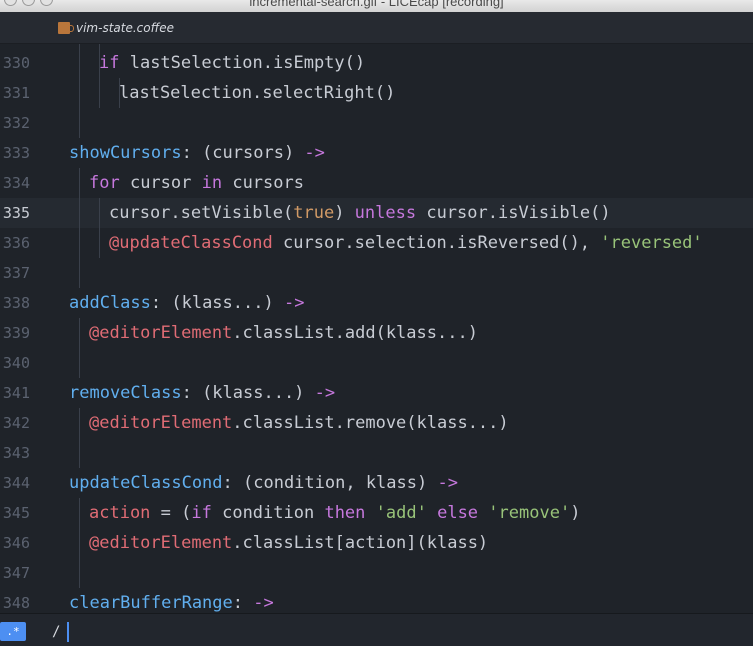 The image size is (753, 646). I want to click on code-token: cursor, so click(160, 183).